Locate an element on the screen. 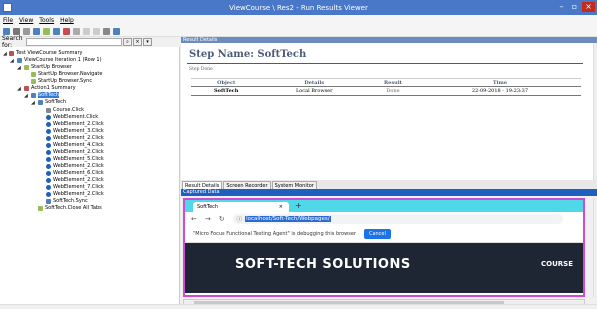 This screenshot has width=597, height=309. tab-system-monitor: System Monitor is located at coordinates (294, 185).